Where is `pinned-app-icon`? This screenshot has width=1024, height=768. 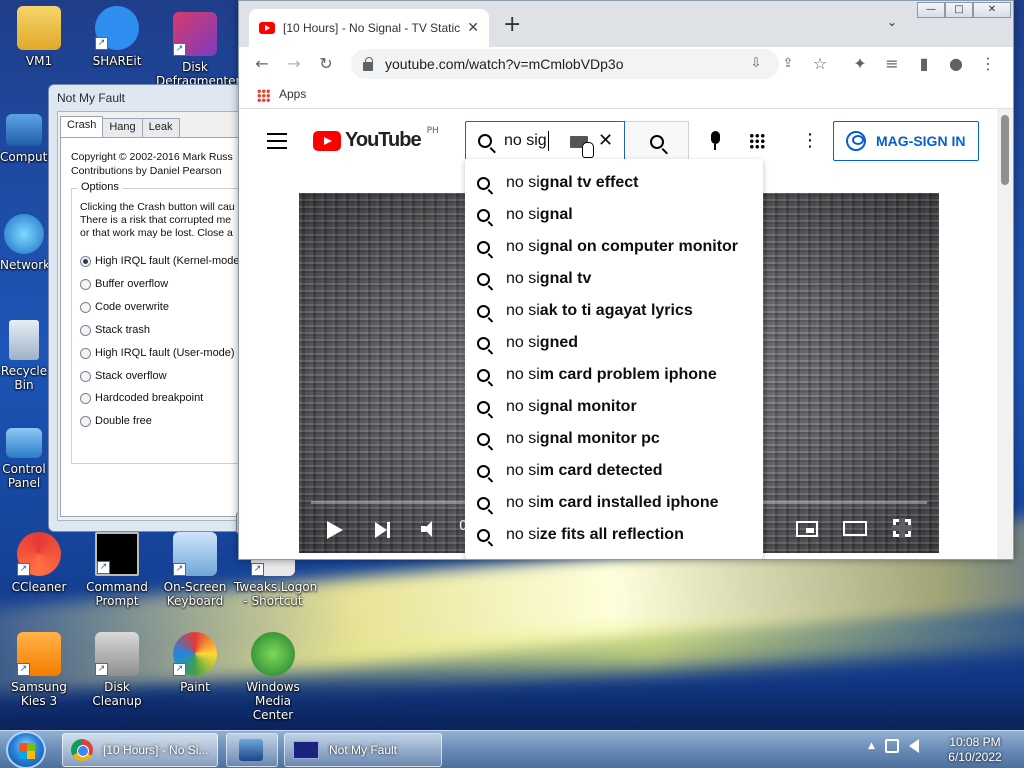 pinned-app-icon is located at coordinates (251, 750).